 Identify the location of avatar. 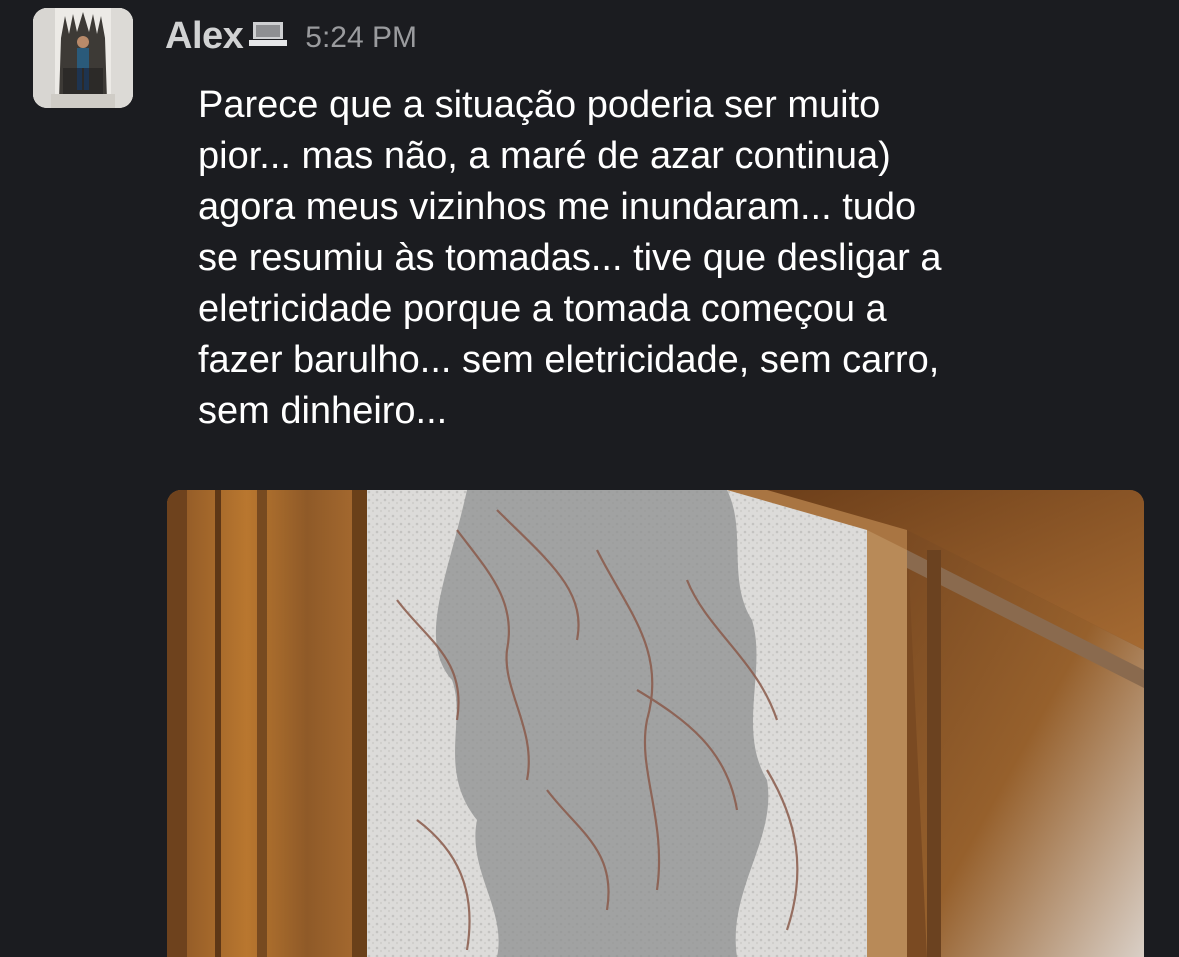
(83, 58).